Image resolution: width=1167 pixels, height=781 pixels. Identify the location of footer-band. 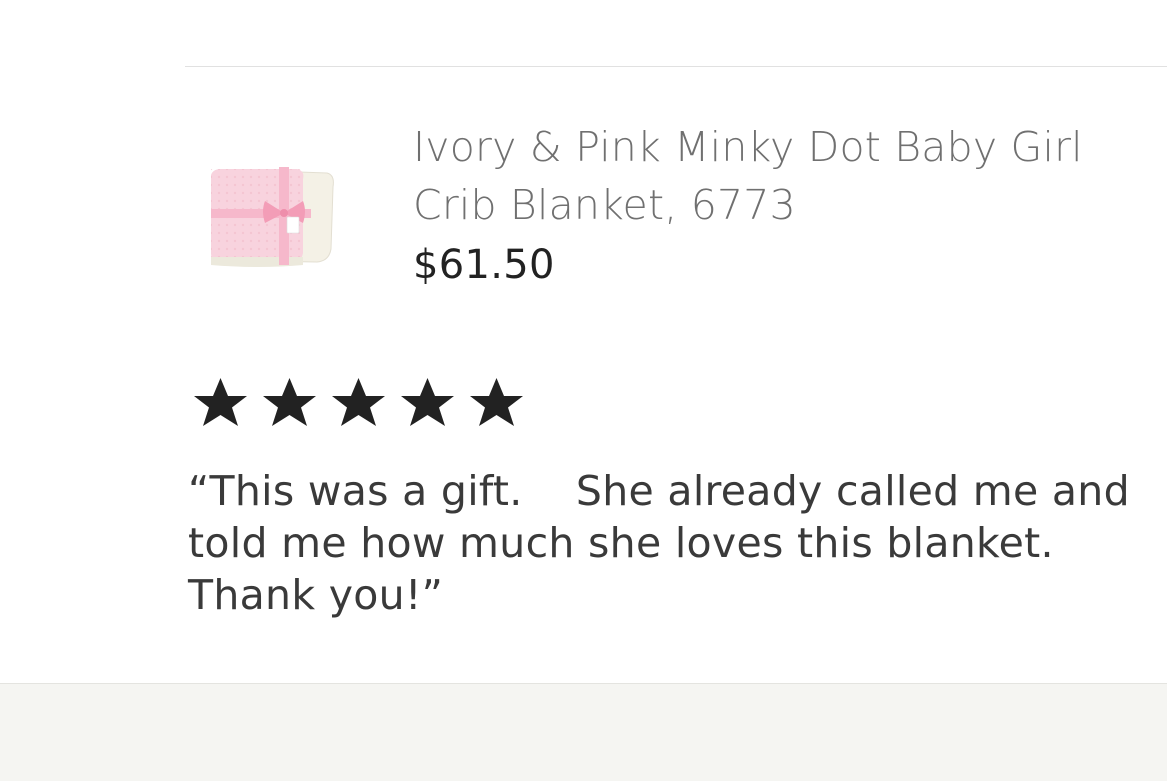
(583, 732).